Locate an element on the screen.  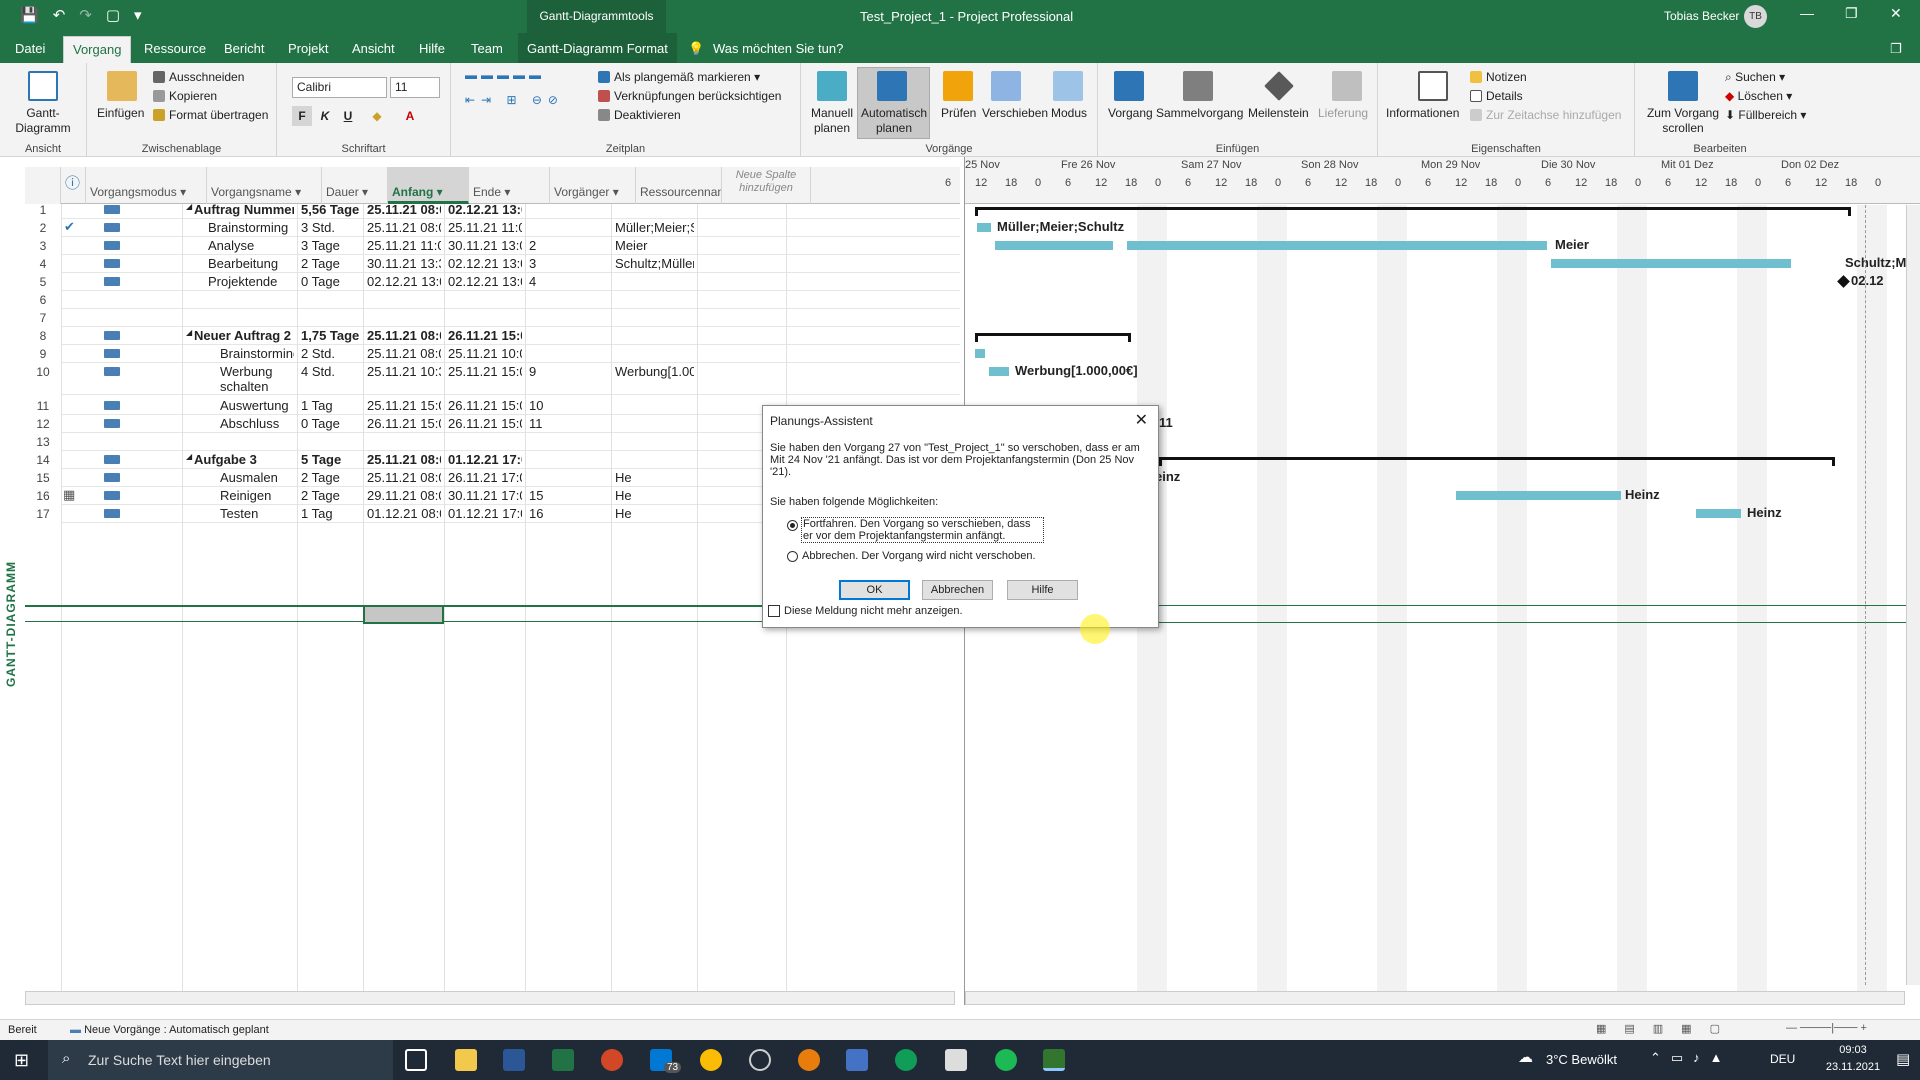
end-cell: 01.12.21 17:00 is located at coordinates (485, 459).